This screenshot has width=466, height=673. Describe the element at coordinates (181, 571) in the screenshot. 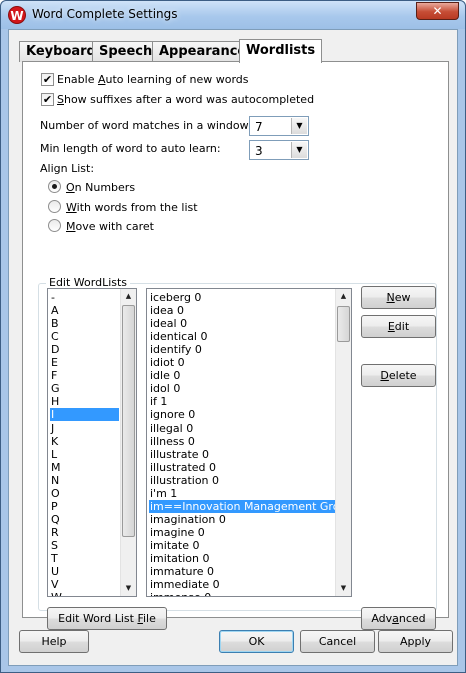

I see `word-list-item: immature 0` at that location.